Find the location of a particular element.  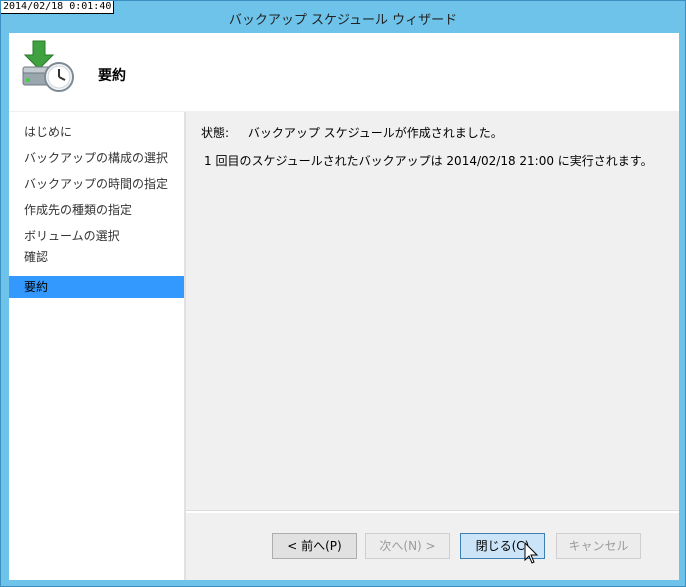

status-label: 状態: is located at coordinates (215, 133).